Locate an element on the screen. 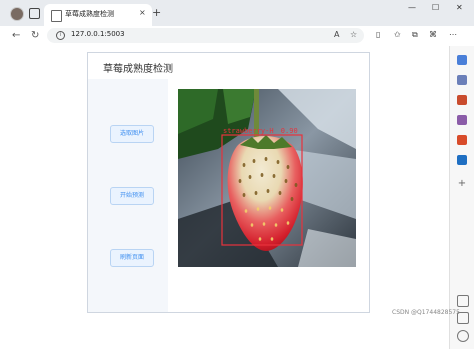  new-tab-button: + is located at coordinates (156, 12).